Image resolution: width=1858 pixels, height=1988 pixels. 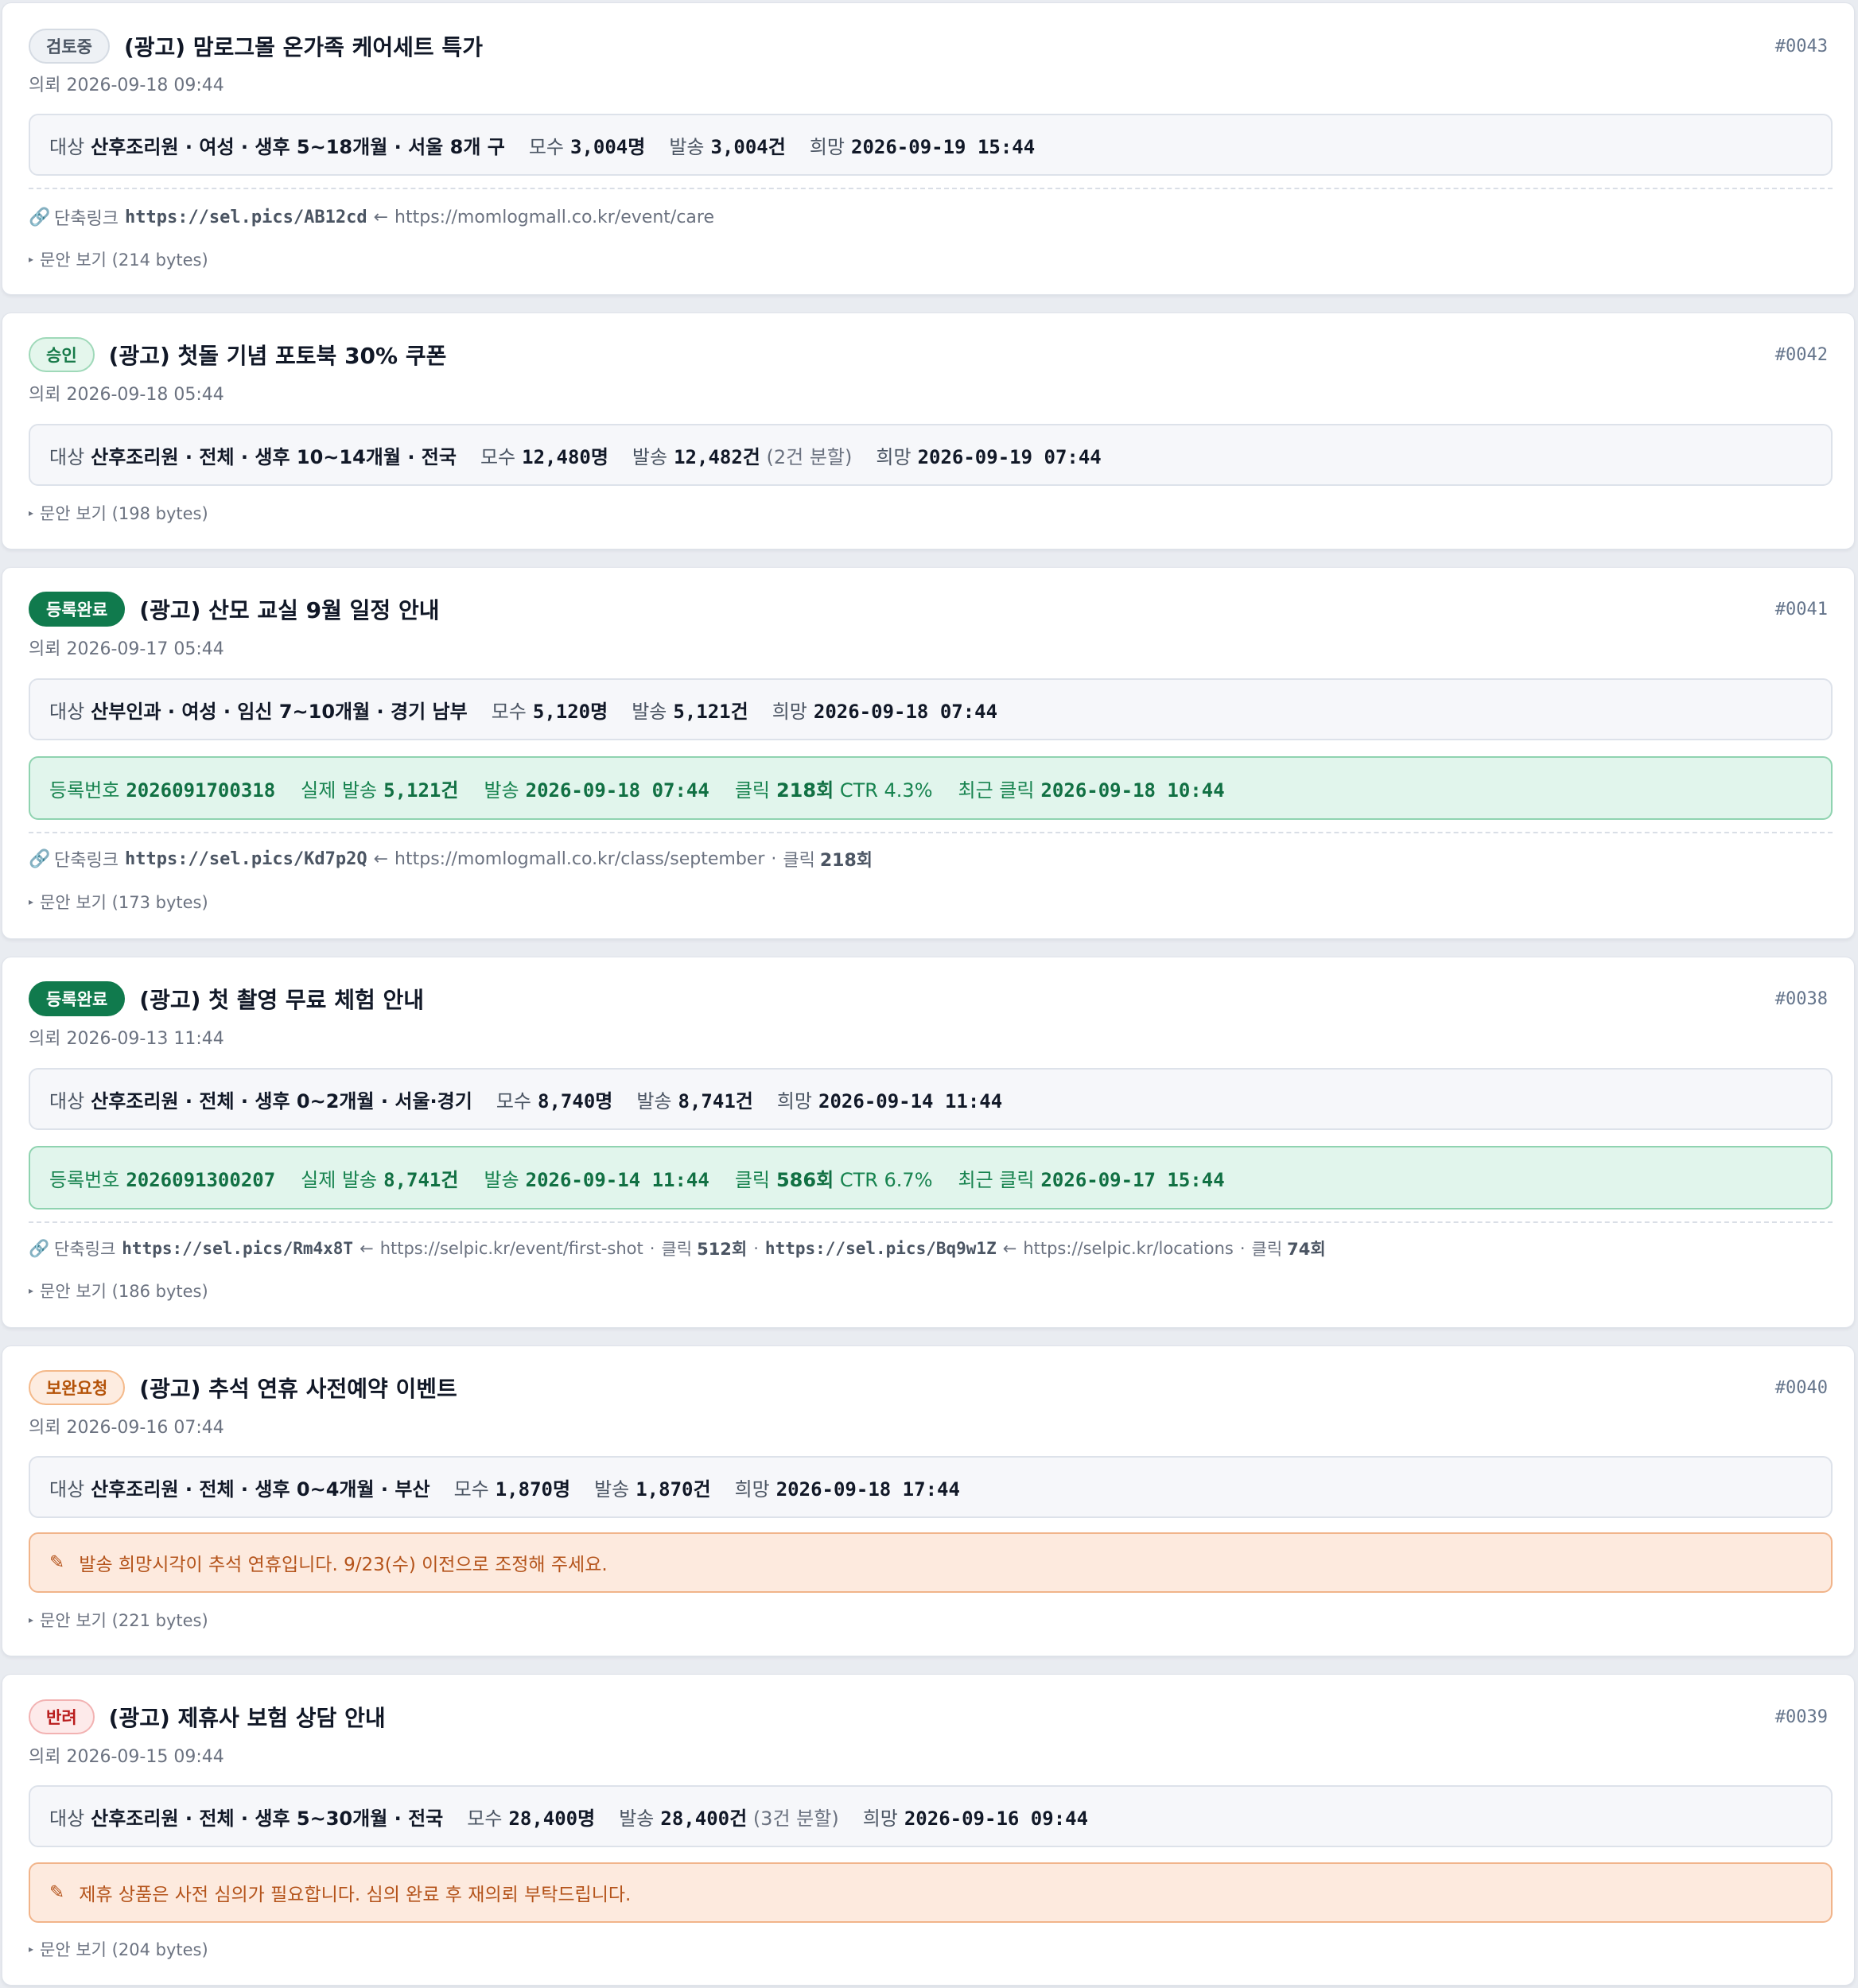 I want to click on registration-number: 2026091300207, so click(x=201, y=1179).